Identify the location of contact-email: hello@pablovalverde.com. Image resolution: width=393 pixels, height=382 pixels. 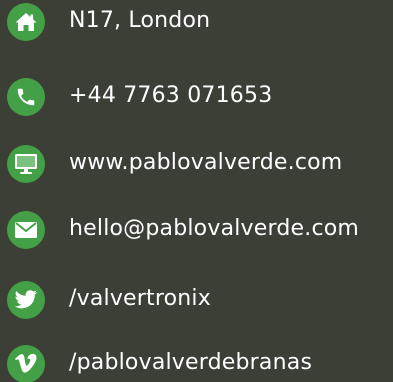
(196, 230).